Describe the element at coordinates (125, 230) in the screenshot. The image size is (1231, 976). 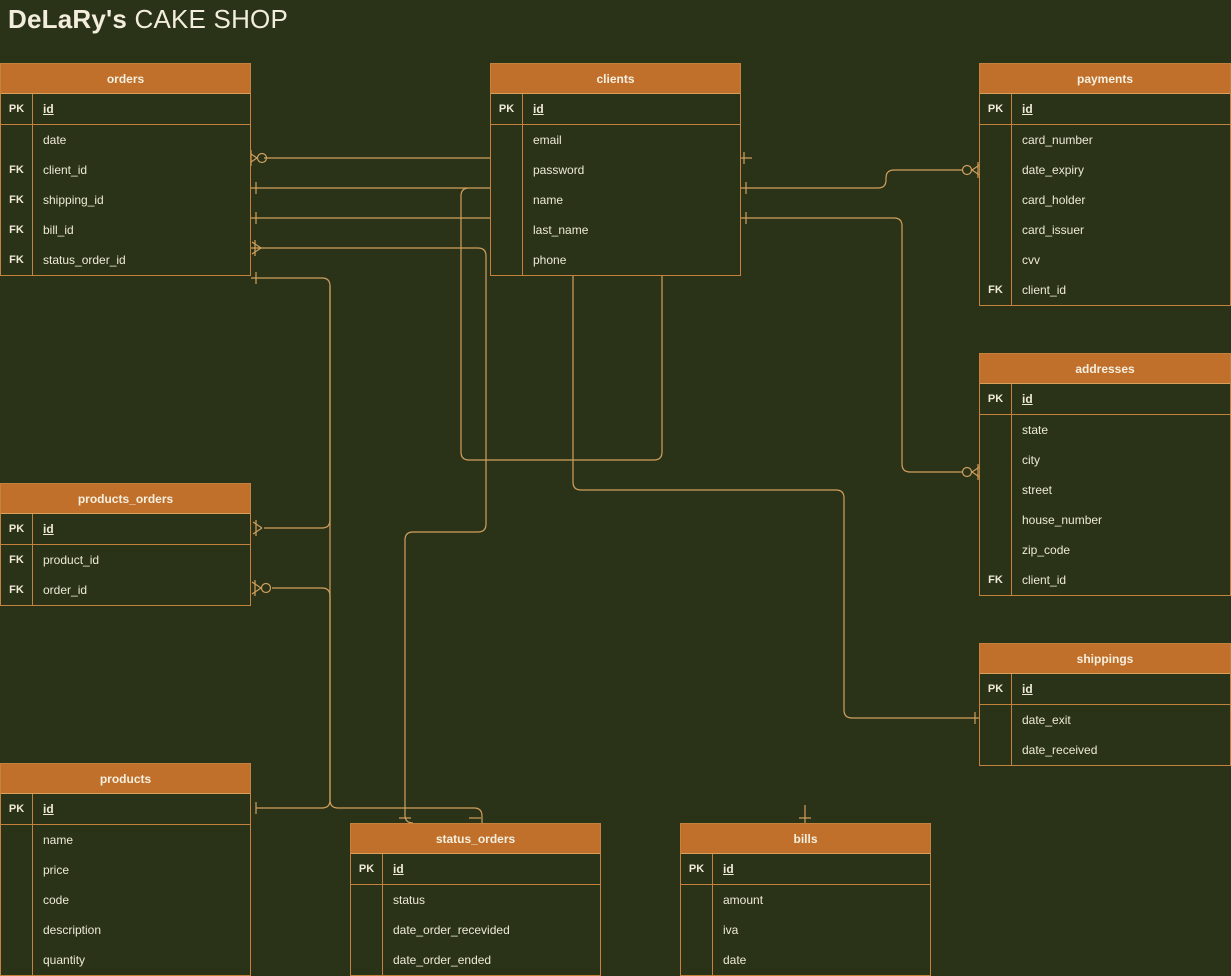
I see `field-row-orders-bill_id: FK bill_id` at that location.